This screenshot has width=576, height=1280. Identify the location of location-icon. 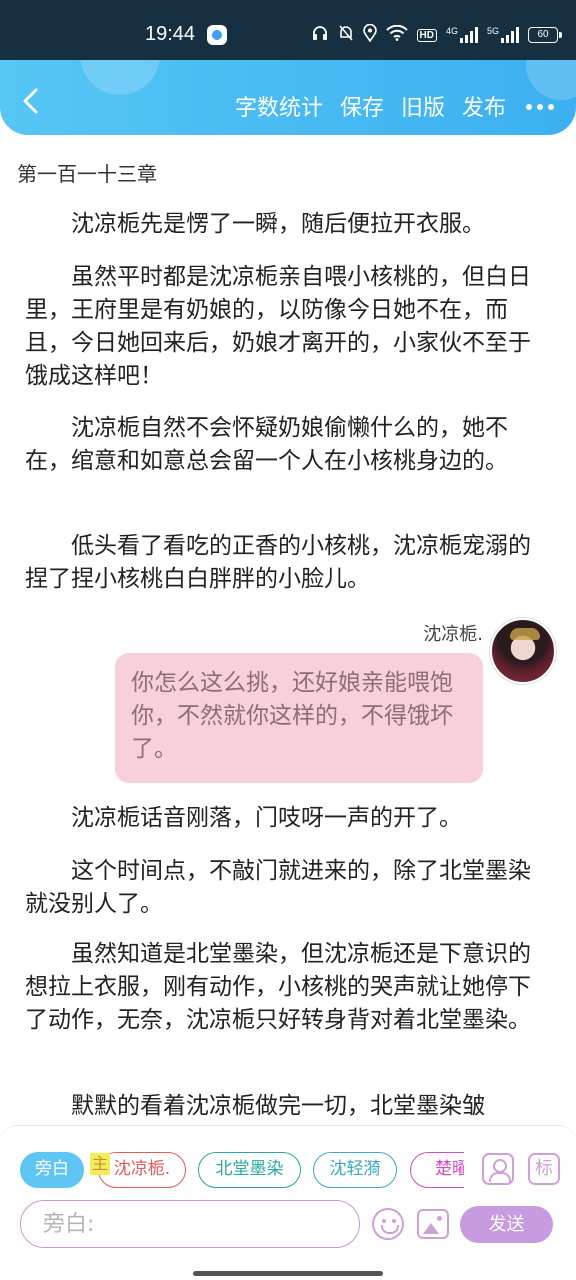
(369, 34).